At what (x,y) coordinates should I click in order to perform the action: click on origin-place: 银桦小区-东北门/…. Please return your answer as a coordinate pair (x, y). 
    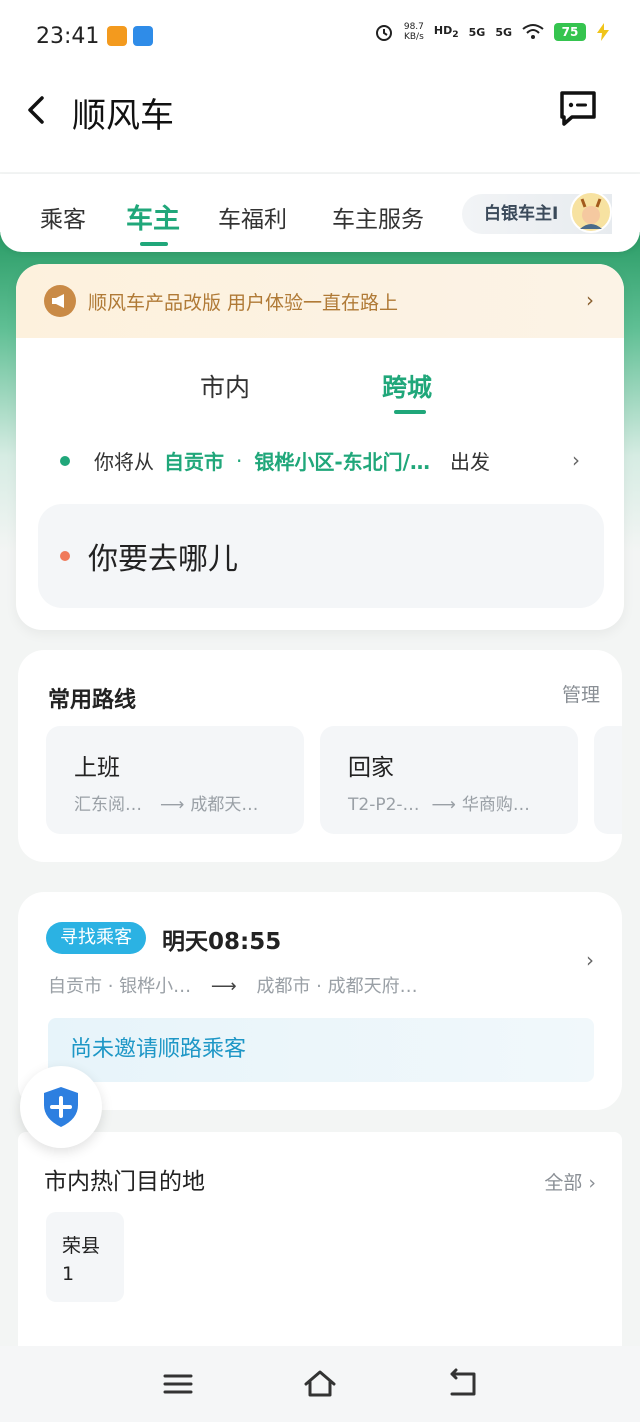
    Looking at the image, I should click on (342, 462).